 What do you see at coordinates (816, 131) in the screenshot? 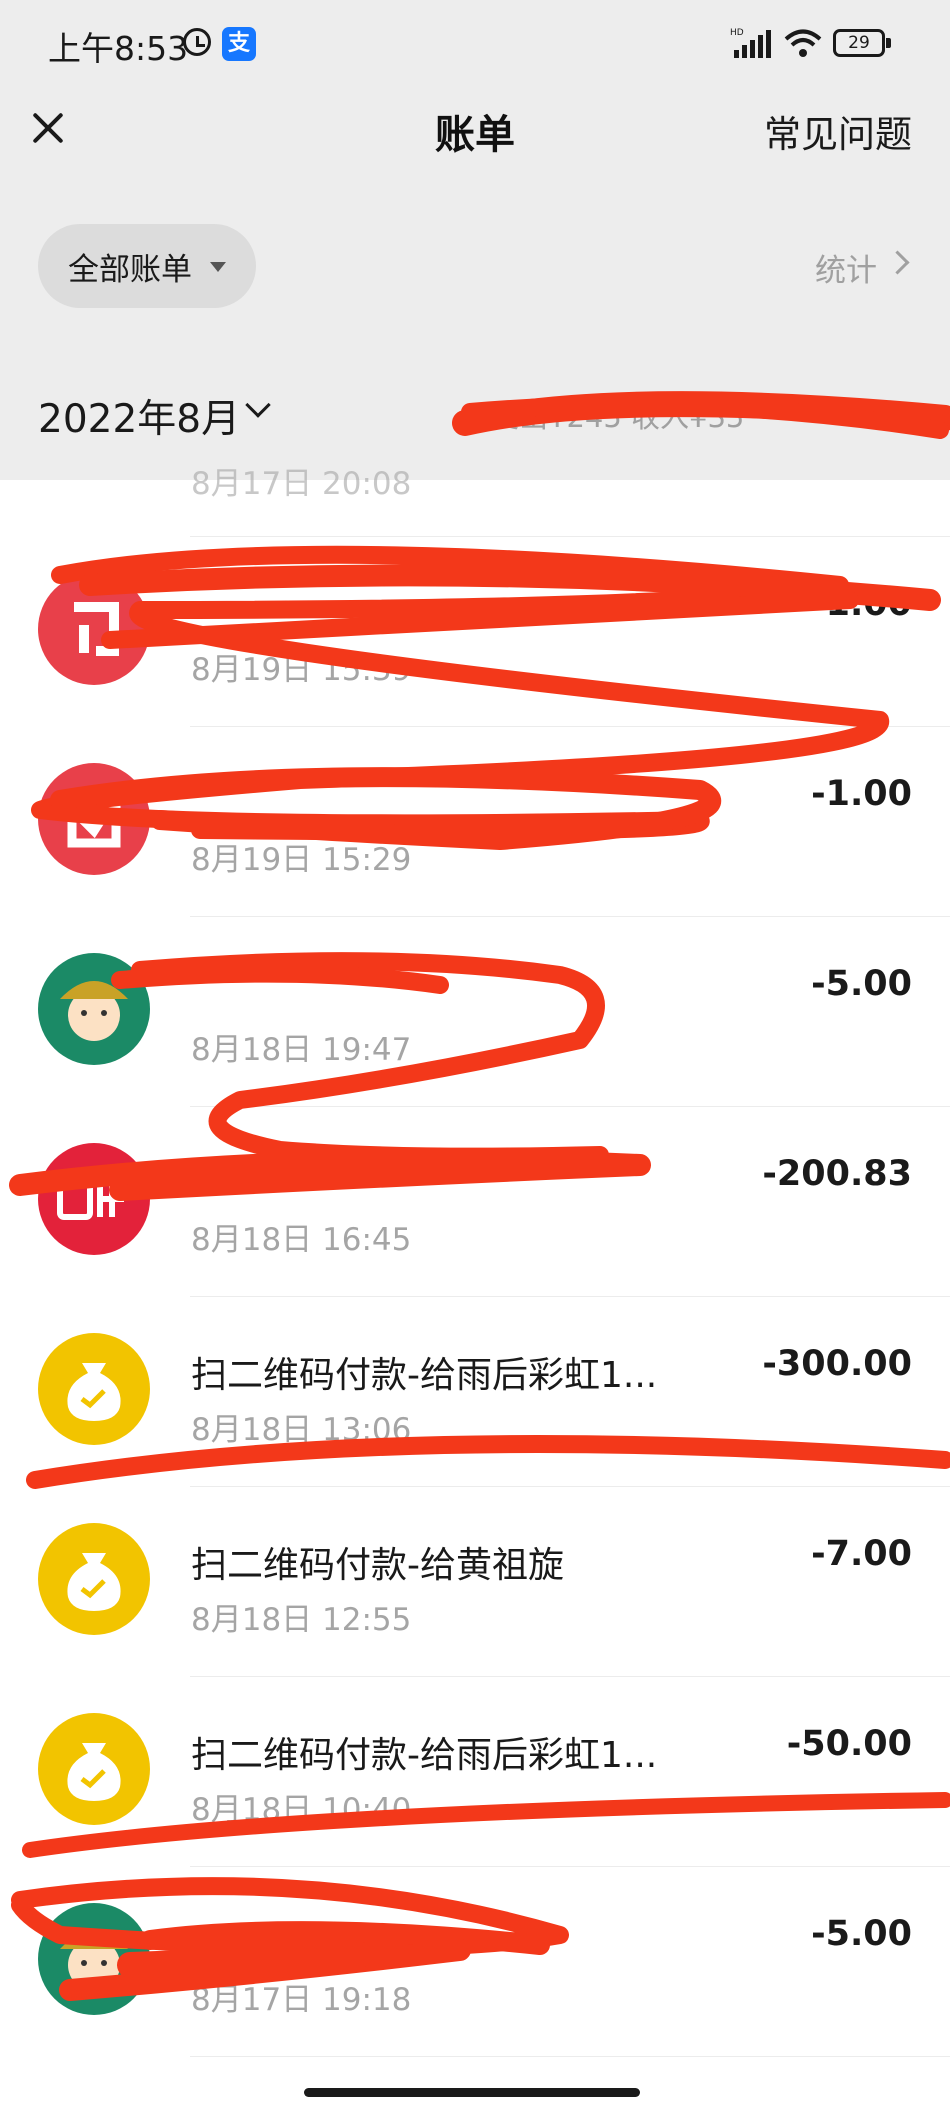
I see `faq-link: 常见问题` at bounding box center [816, 131].